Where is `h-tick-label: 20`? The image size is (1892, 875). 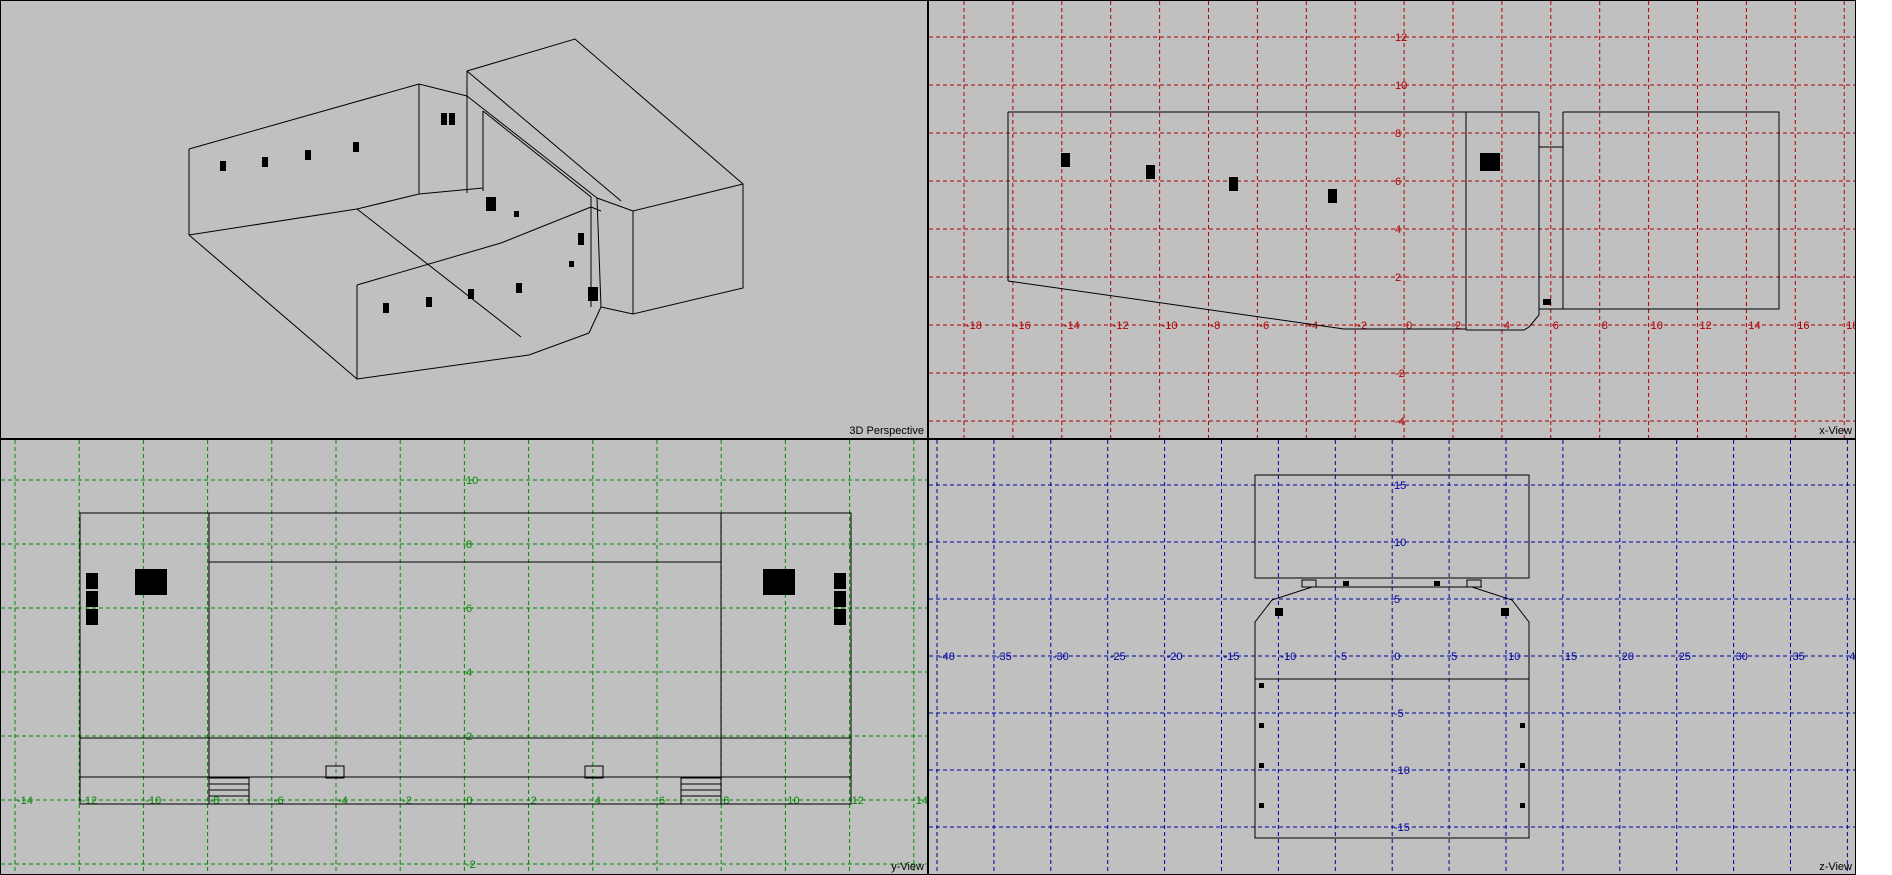 h-tick-label: 20 is located at coordinates (1628, 657).